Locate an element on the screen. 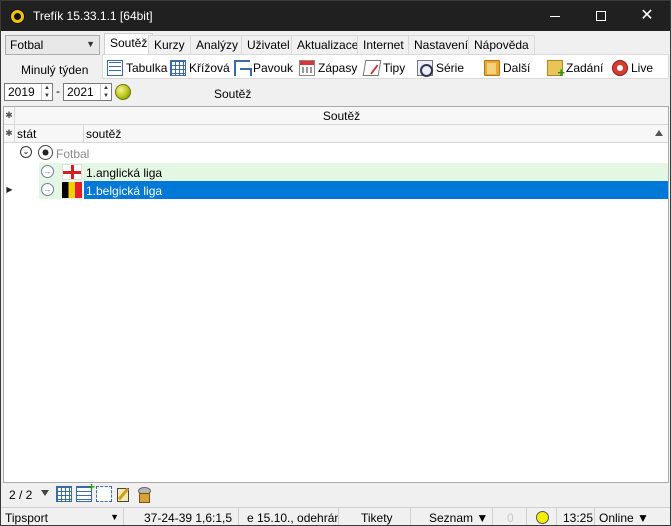 The width and height of the screenshot is (671, 526). matches-button: Zápasy is located at coordinates (328, 68).